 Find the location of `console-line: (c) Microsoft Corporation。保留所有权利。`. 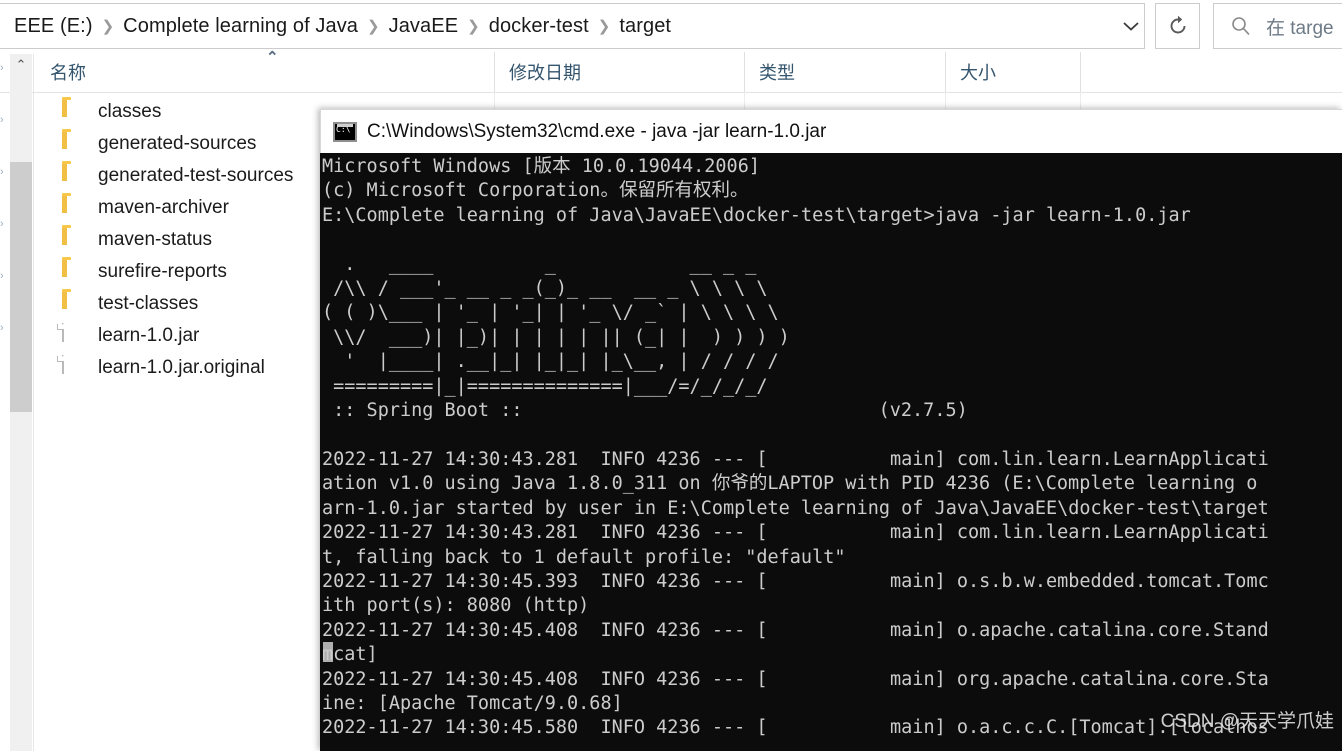

console-line: (c) Microsoft Corporation。保留所有权利。 is located at coordinates (535, 191).